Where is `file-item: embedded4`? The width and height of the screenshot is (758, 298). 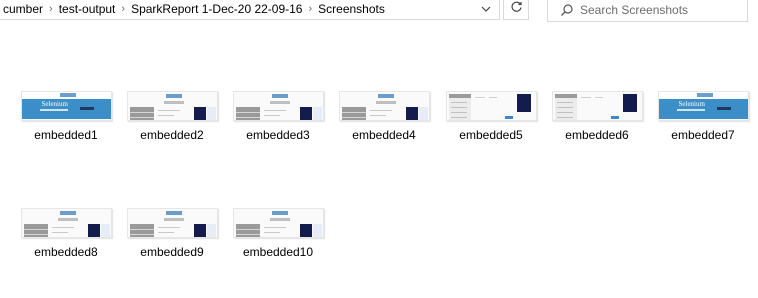
file-item: embedded4 is located at coordinates (384, 107).